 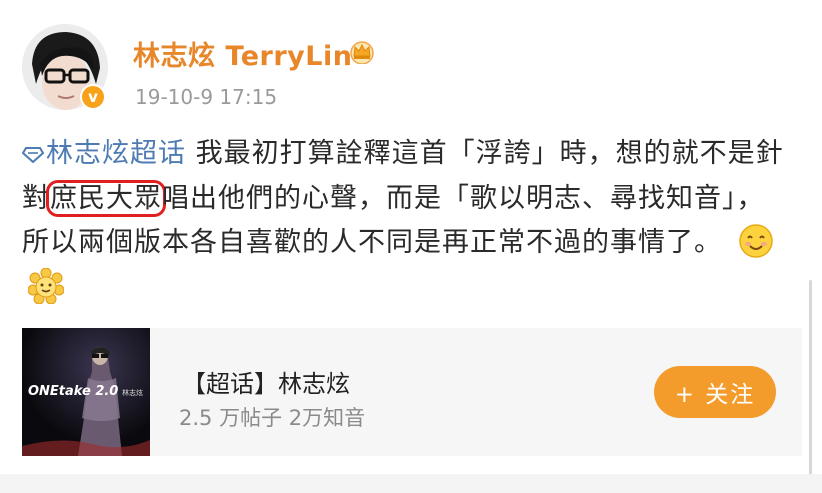 What do you see at coordinates (106, 198) in the screenshot?
I see `highlighted-phrase: 庶民大眾` at bounding box center [106, 198].